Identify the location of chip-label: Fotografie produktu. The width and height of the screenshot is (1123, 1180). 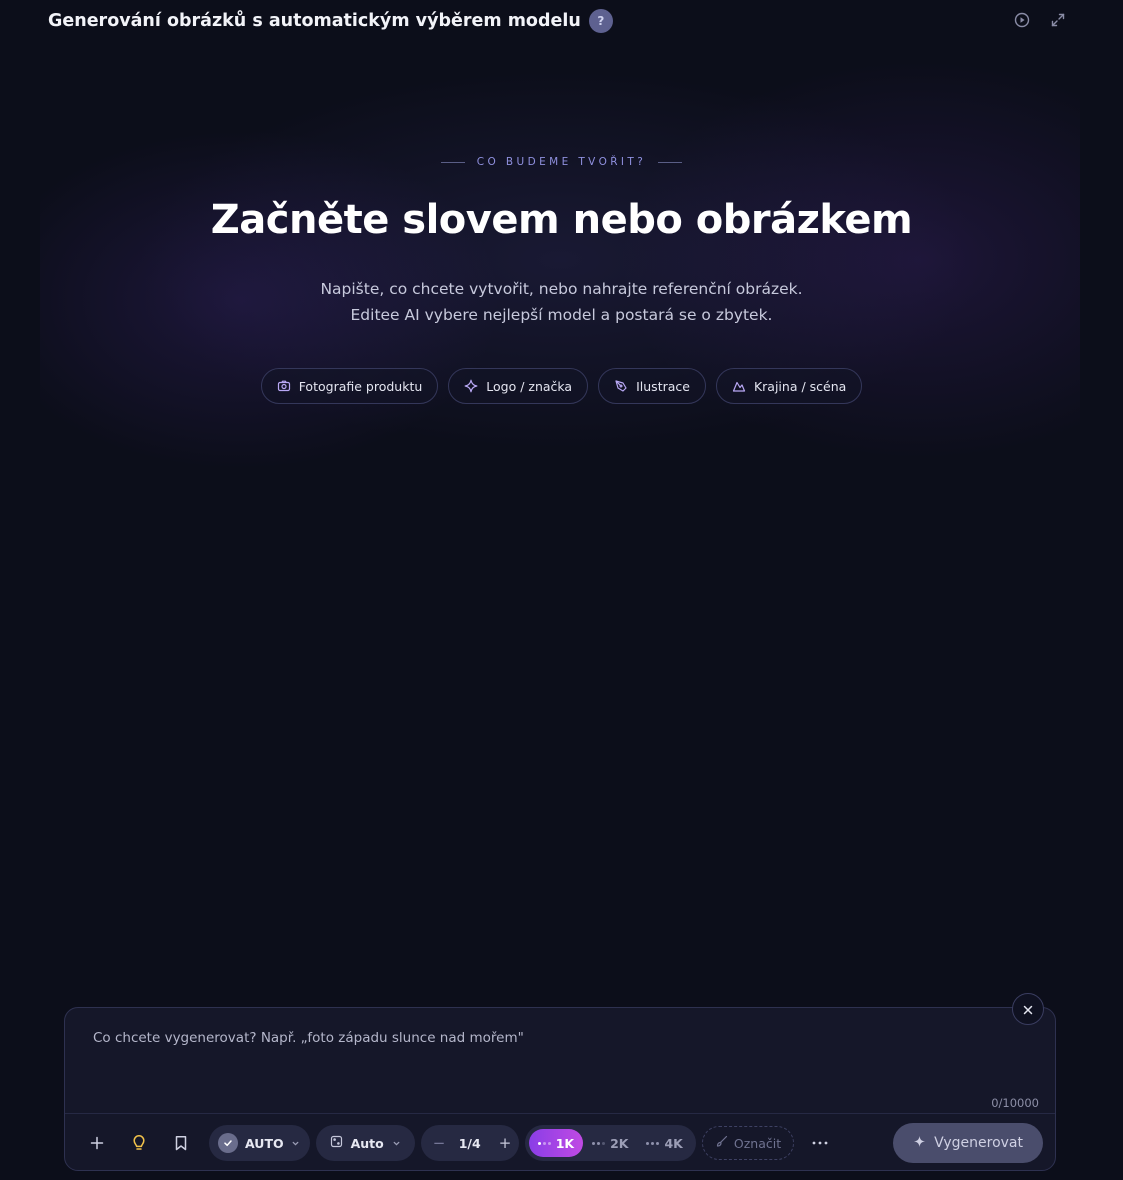
(360, 386).